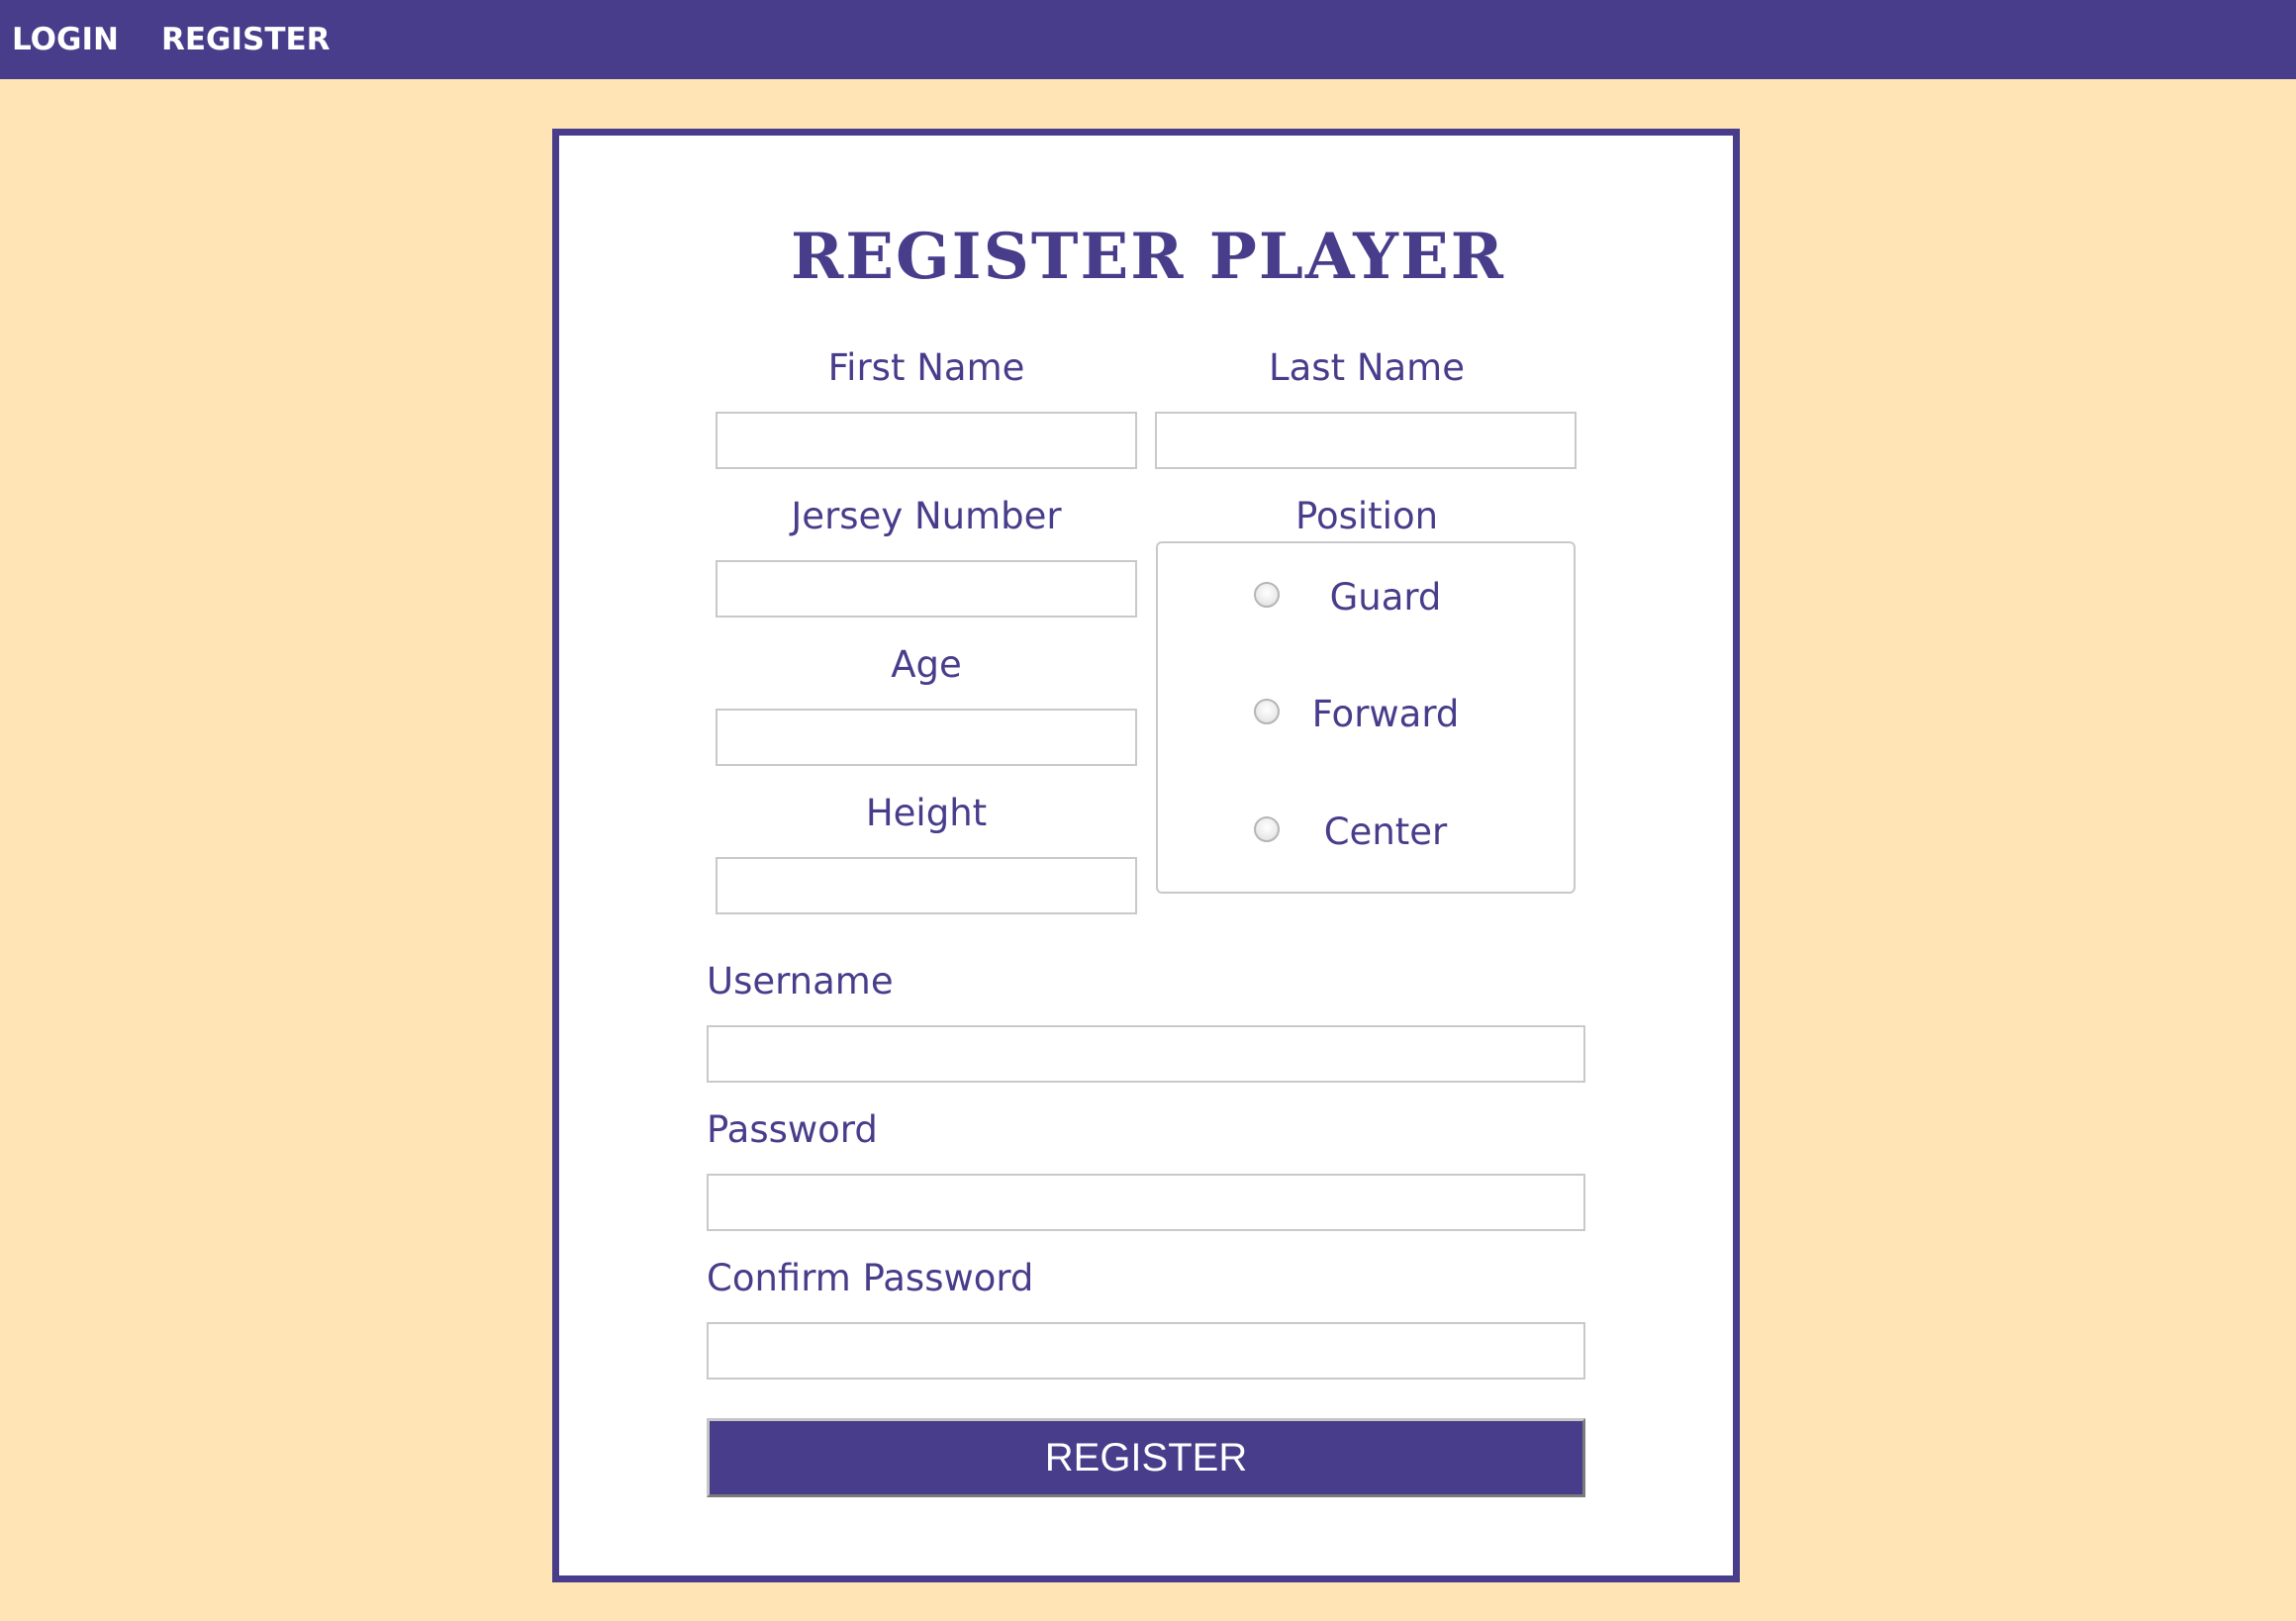  I want to click on nav-register-link: REGISTER, so click(246, 39).